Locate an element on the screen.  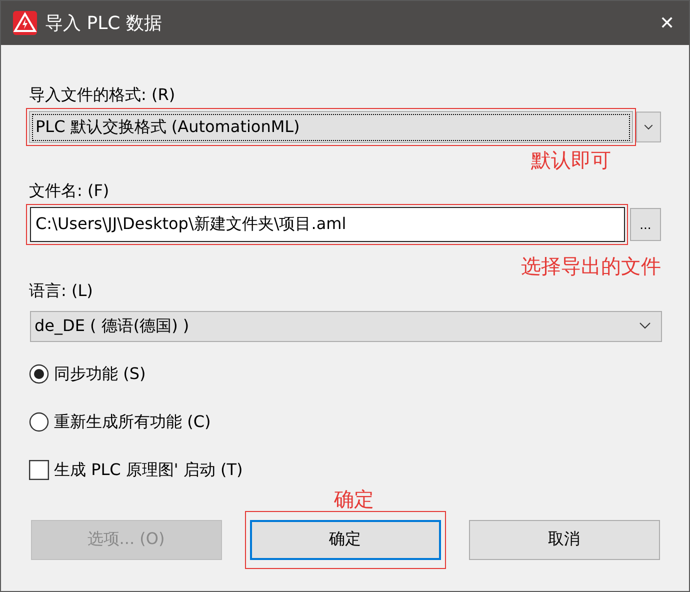
window-title: 导入 PLC 数据 is located at coordinates (104, 23).